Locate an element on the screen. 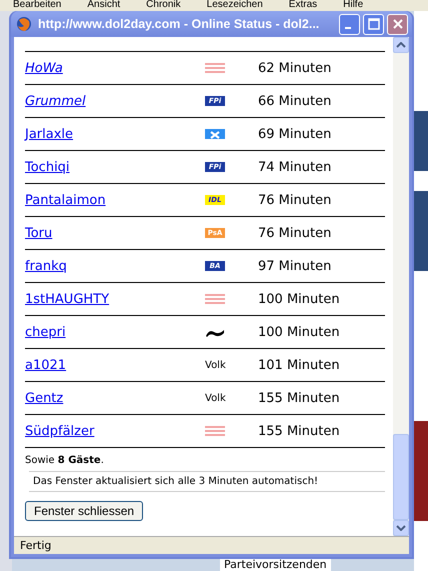 The image size is (428, 571). close-icon is located at coordinates (398, 24).